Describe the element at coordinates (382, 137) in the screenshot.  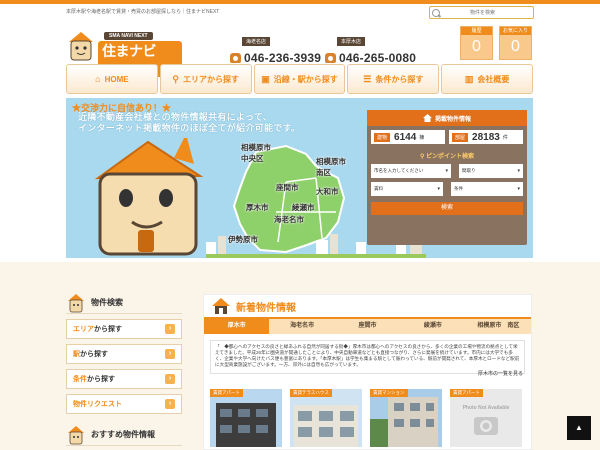
I see `stat-key: 建物` at that location.